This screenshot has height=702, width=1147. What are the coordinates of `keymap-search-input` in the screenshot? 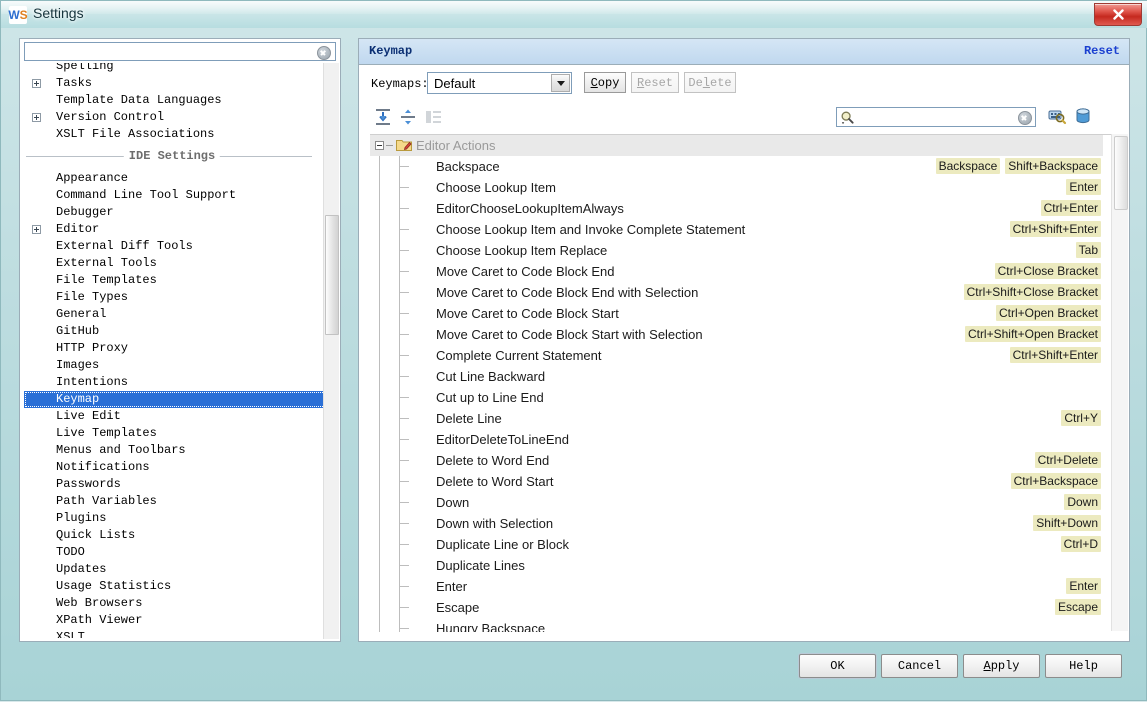 It's located at (936, 118).